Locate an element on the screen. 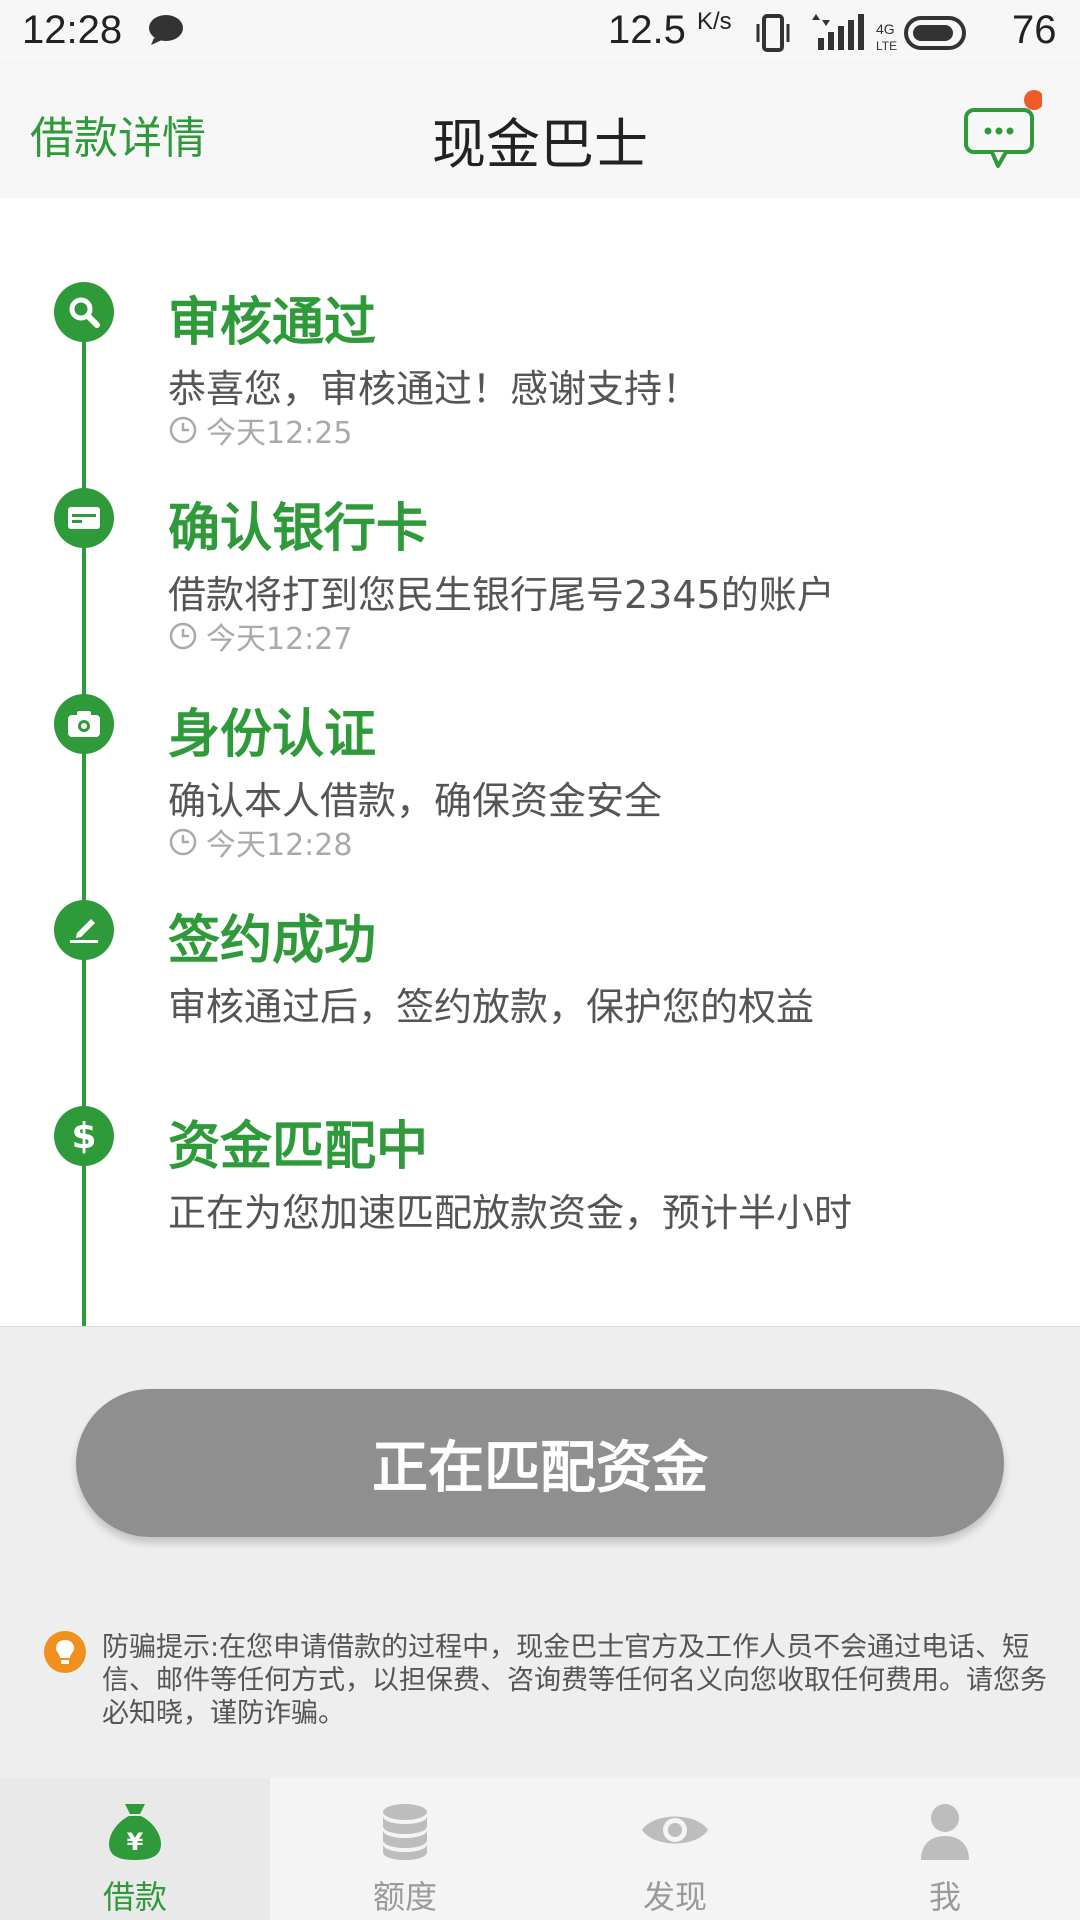 This screenshot has height=1920, width=1080. lightbulb-icon is located at coordinates (65, 1652).